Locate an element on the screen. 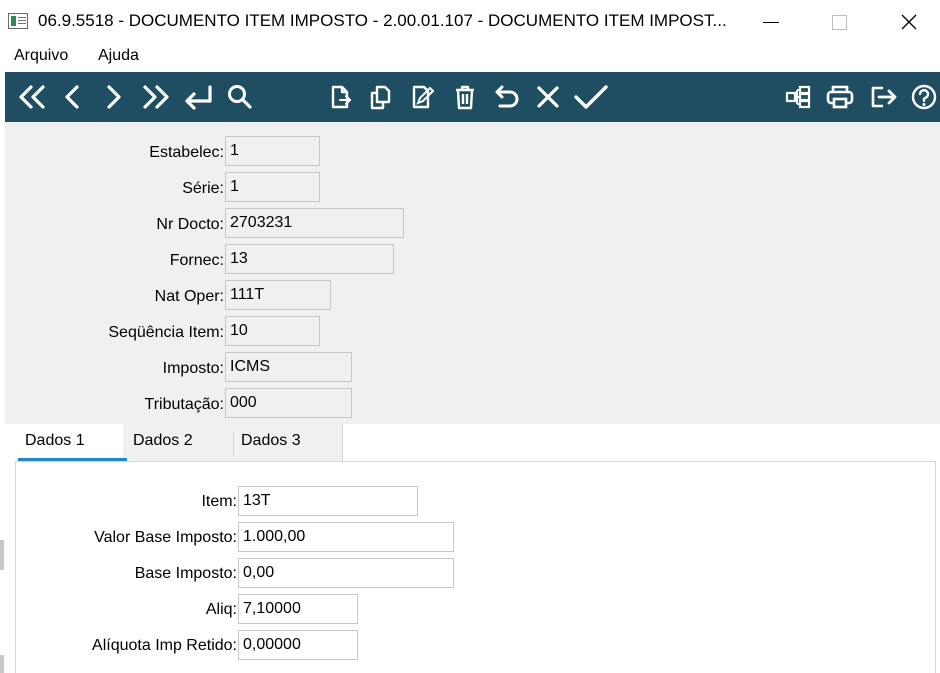 The image size is (940, 673). copy-icon is located at coordinates (381, 97).